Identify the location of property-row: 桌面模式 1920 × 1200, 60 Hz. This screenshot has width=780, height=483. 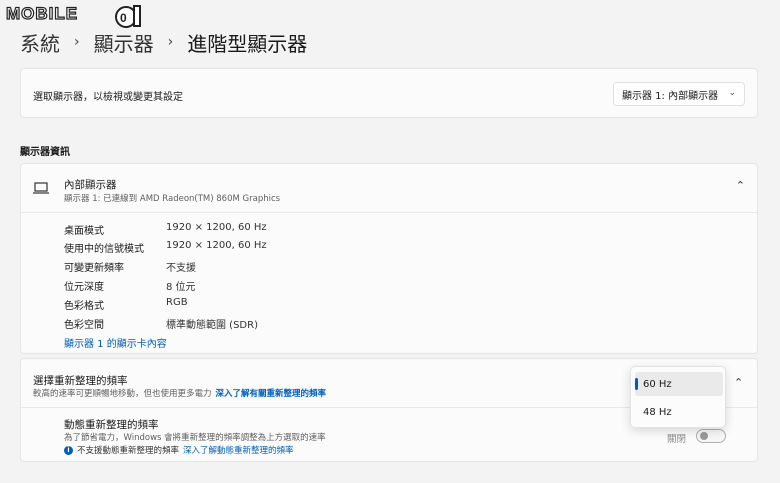
(165, 231).